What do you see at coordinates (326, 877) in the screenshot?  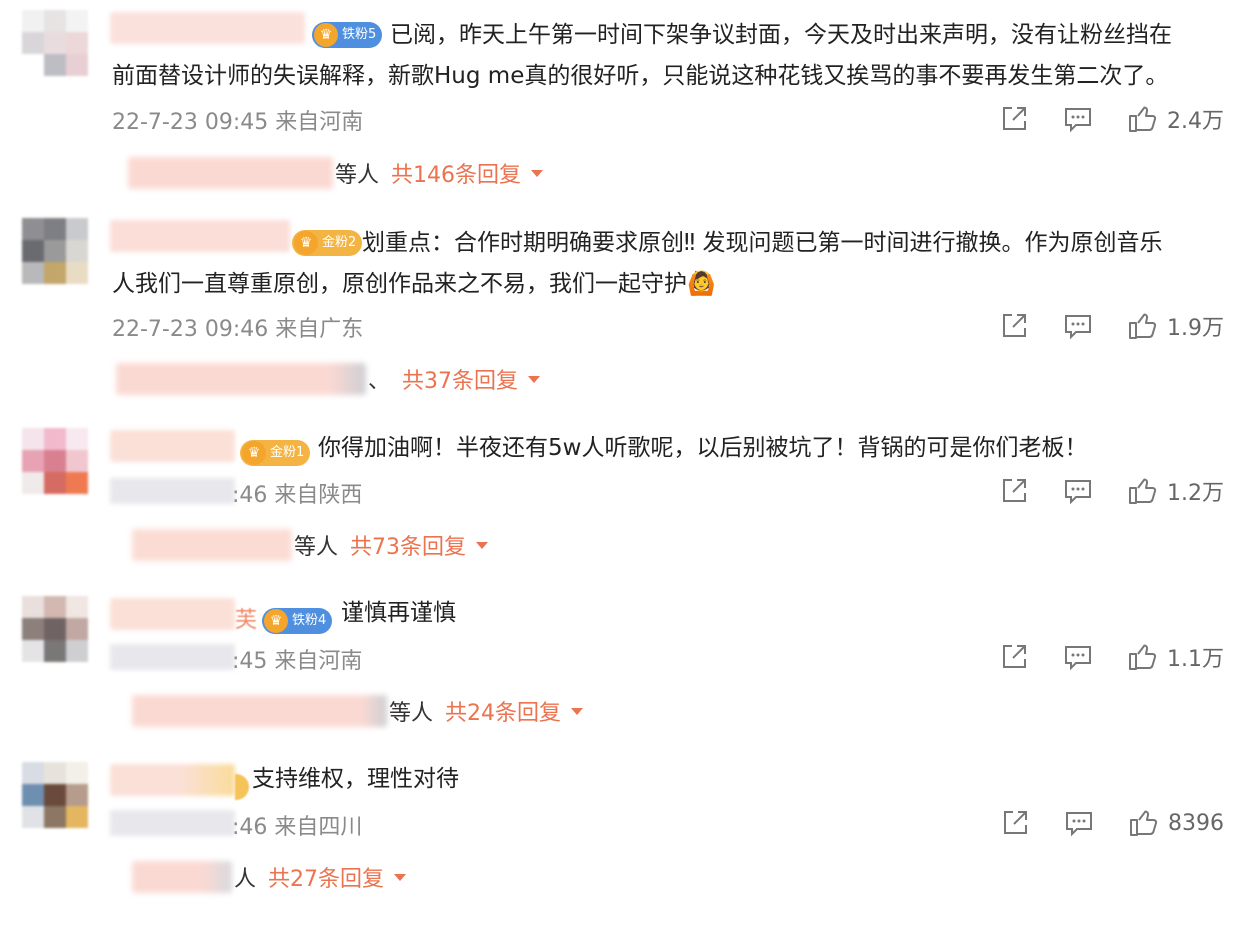 I see `reply-count-link: 共27条回复` at bounding box center [326, 877].